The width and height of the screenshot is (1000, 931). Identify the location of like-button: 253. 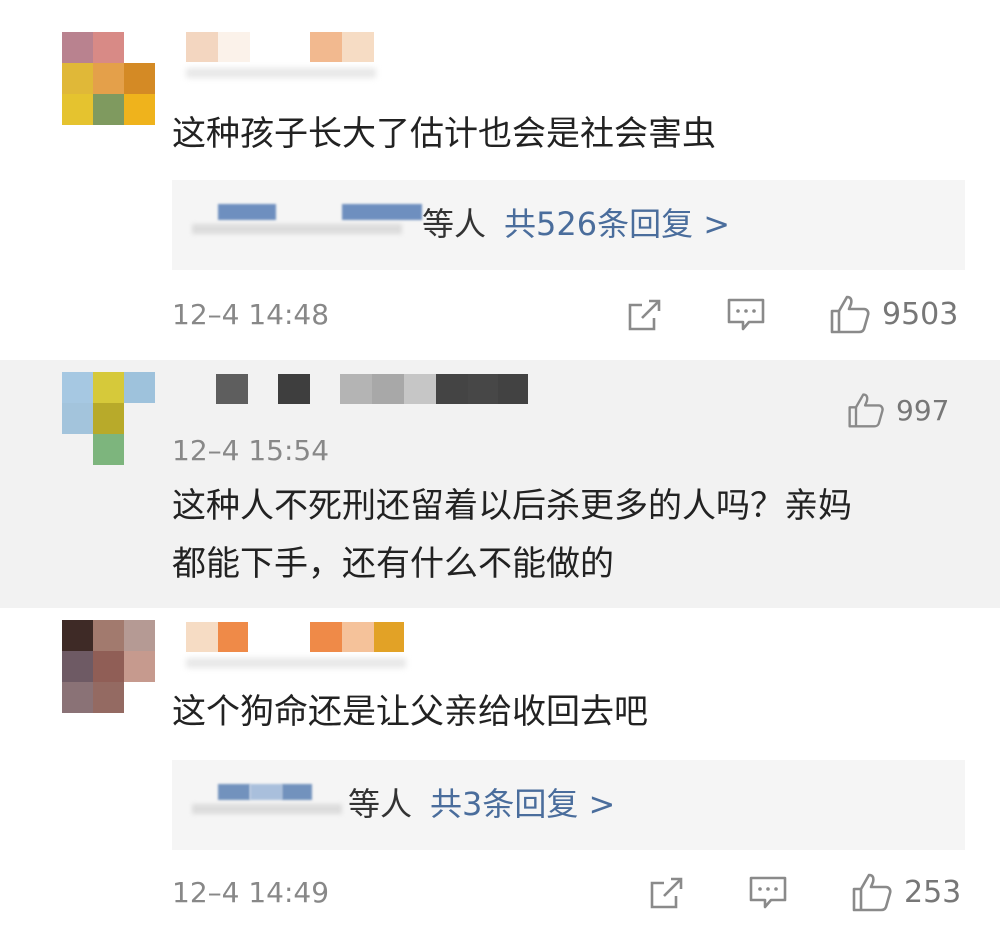
(905, 892).